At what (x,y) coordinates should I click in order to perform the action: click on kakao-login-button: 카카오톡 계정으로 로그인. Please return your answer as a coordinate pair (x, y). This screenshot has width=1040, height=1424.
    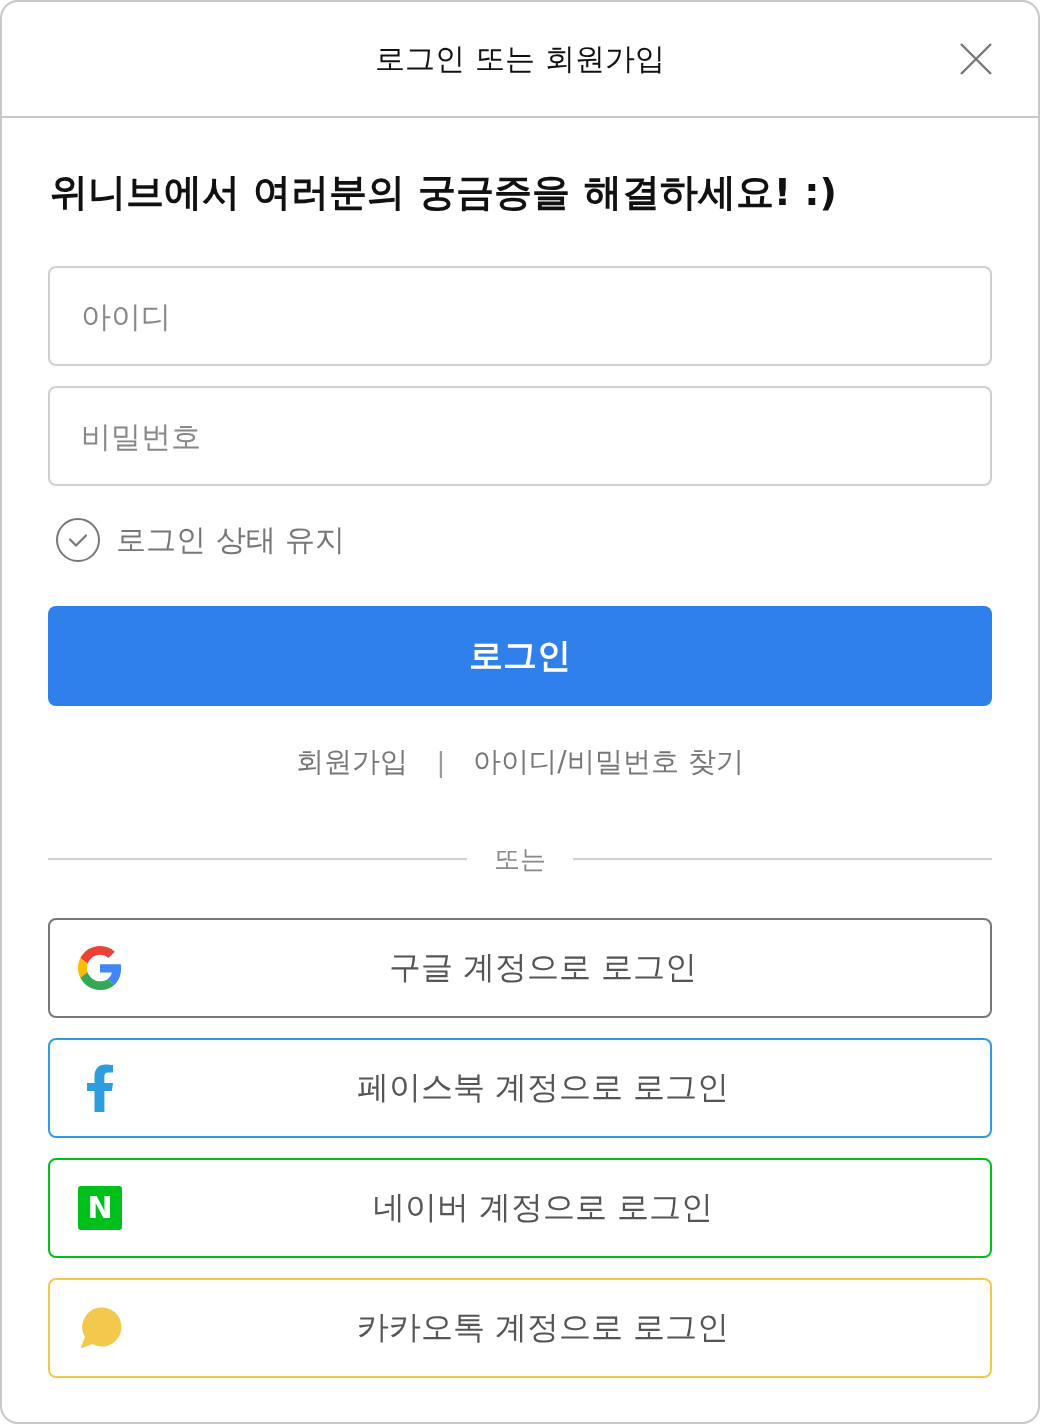
    Looking at the image, I should click on (520, 1328).